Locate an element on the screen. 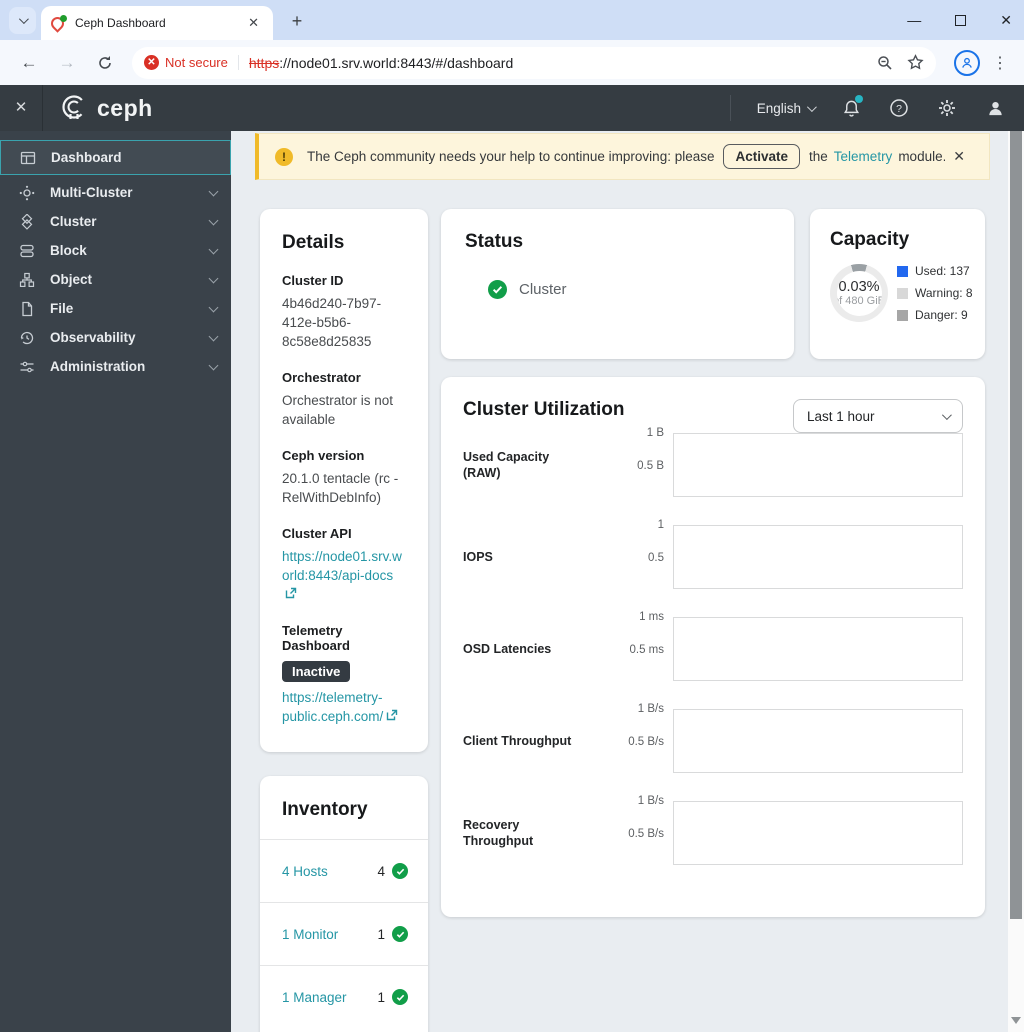 The width and height of the screenshot is (1024, 1032). window-minimize-button: — is located at coordinates (914, 20).